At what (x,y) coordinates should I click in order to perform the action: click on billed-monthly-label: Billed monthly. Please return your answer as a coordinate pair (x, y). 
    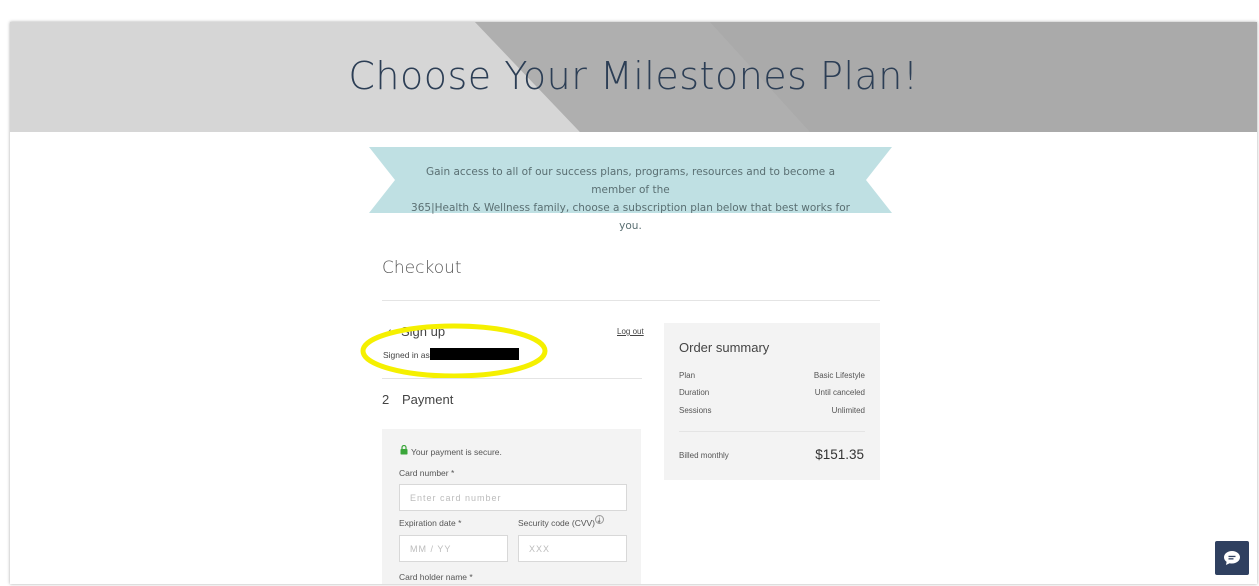
    Looking at the image, I should click on (704, 455).